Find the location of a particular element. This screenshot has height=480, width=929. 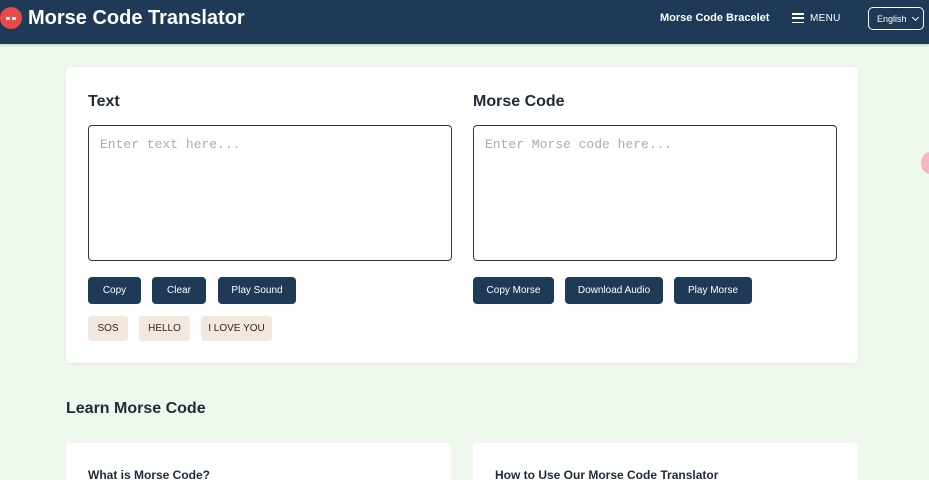

chevron-down-icon is located at coordinates (915, 17).